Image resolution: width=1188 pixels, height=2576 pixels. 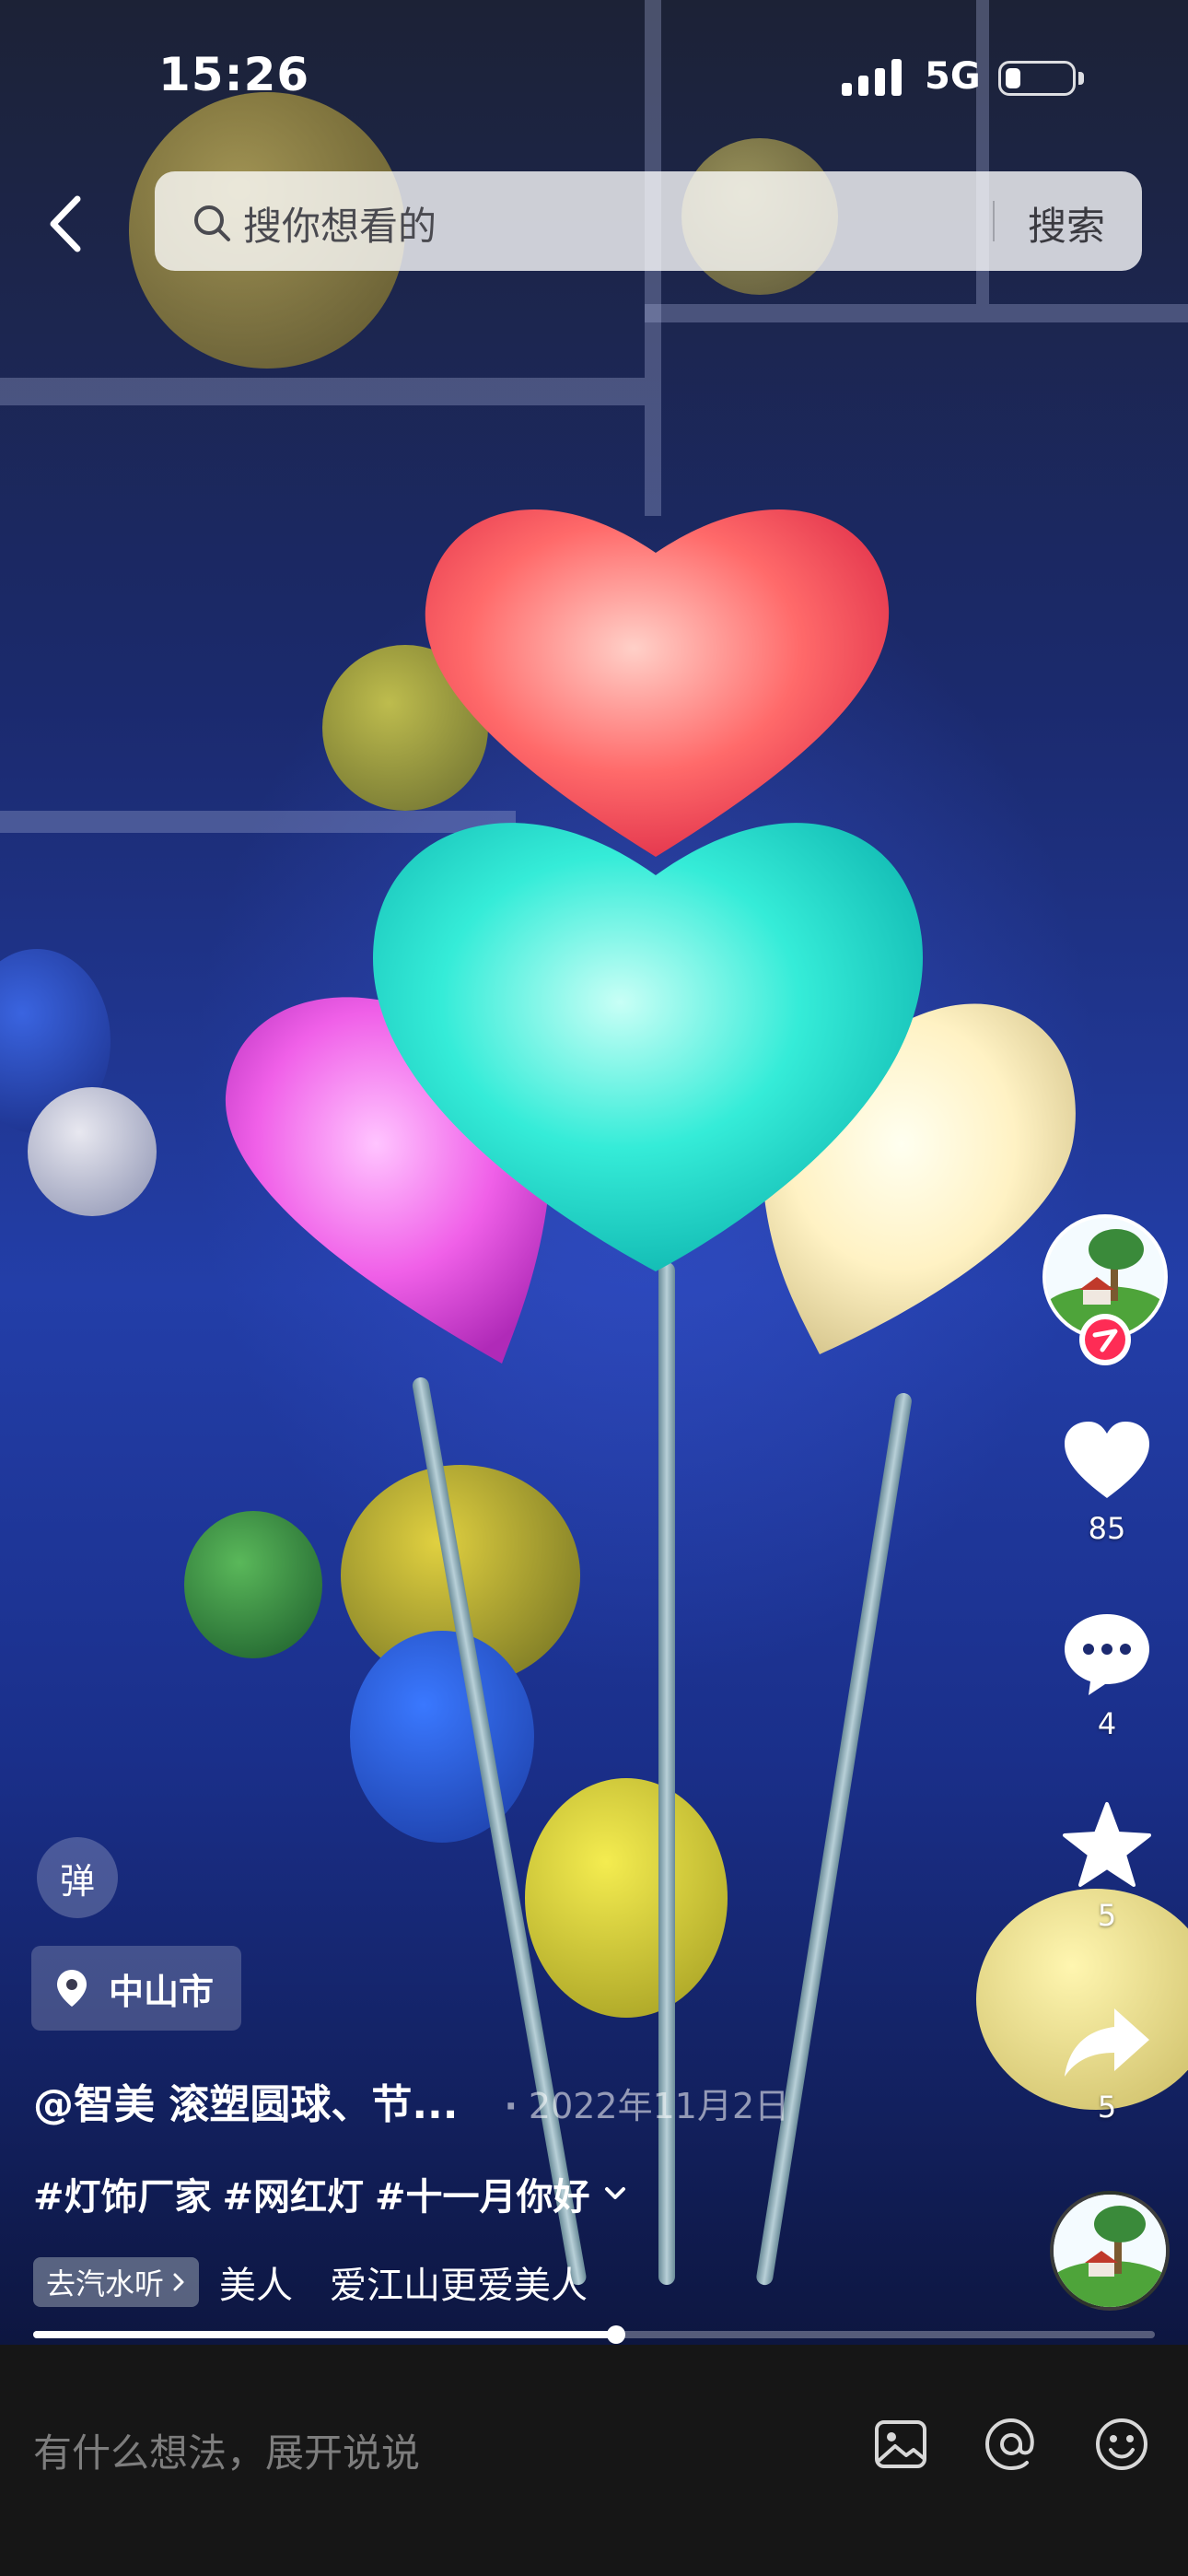 What do you see at coordinates (212, 223) in the screenshot?
I see `search-icon` at bounding box center [212, 223].